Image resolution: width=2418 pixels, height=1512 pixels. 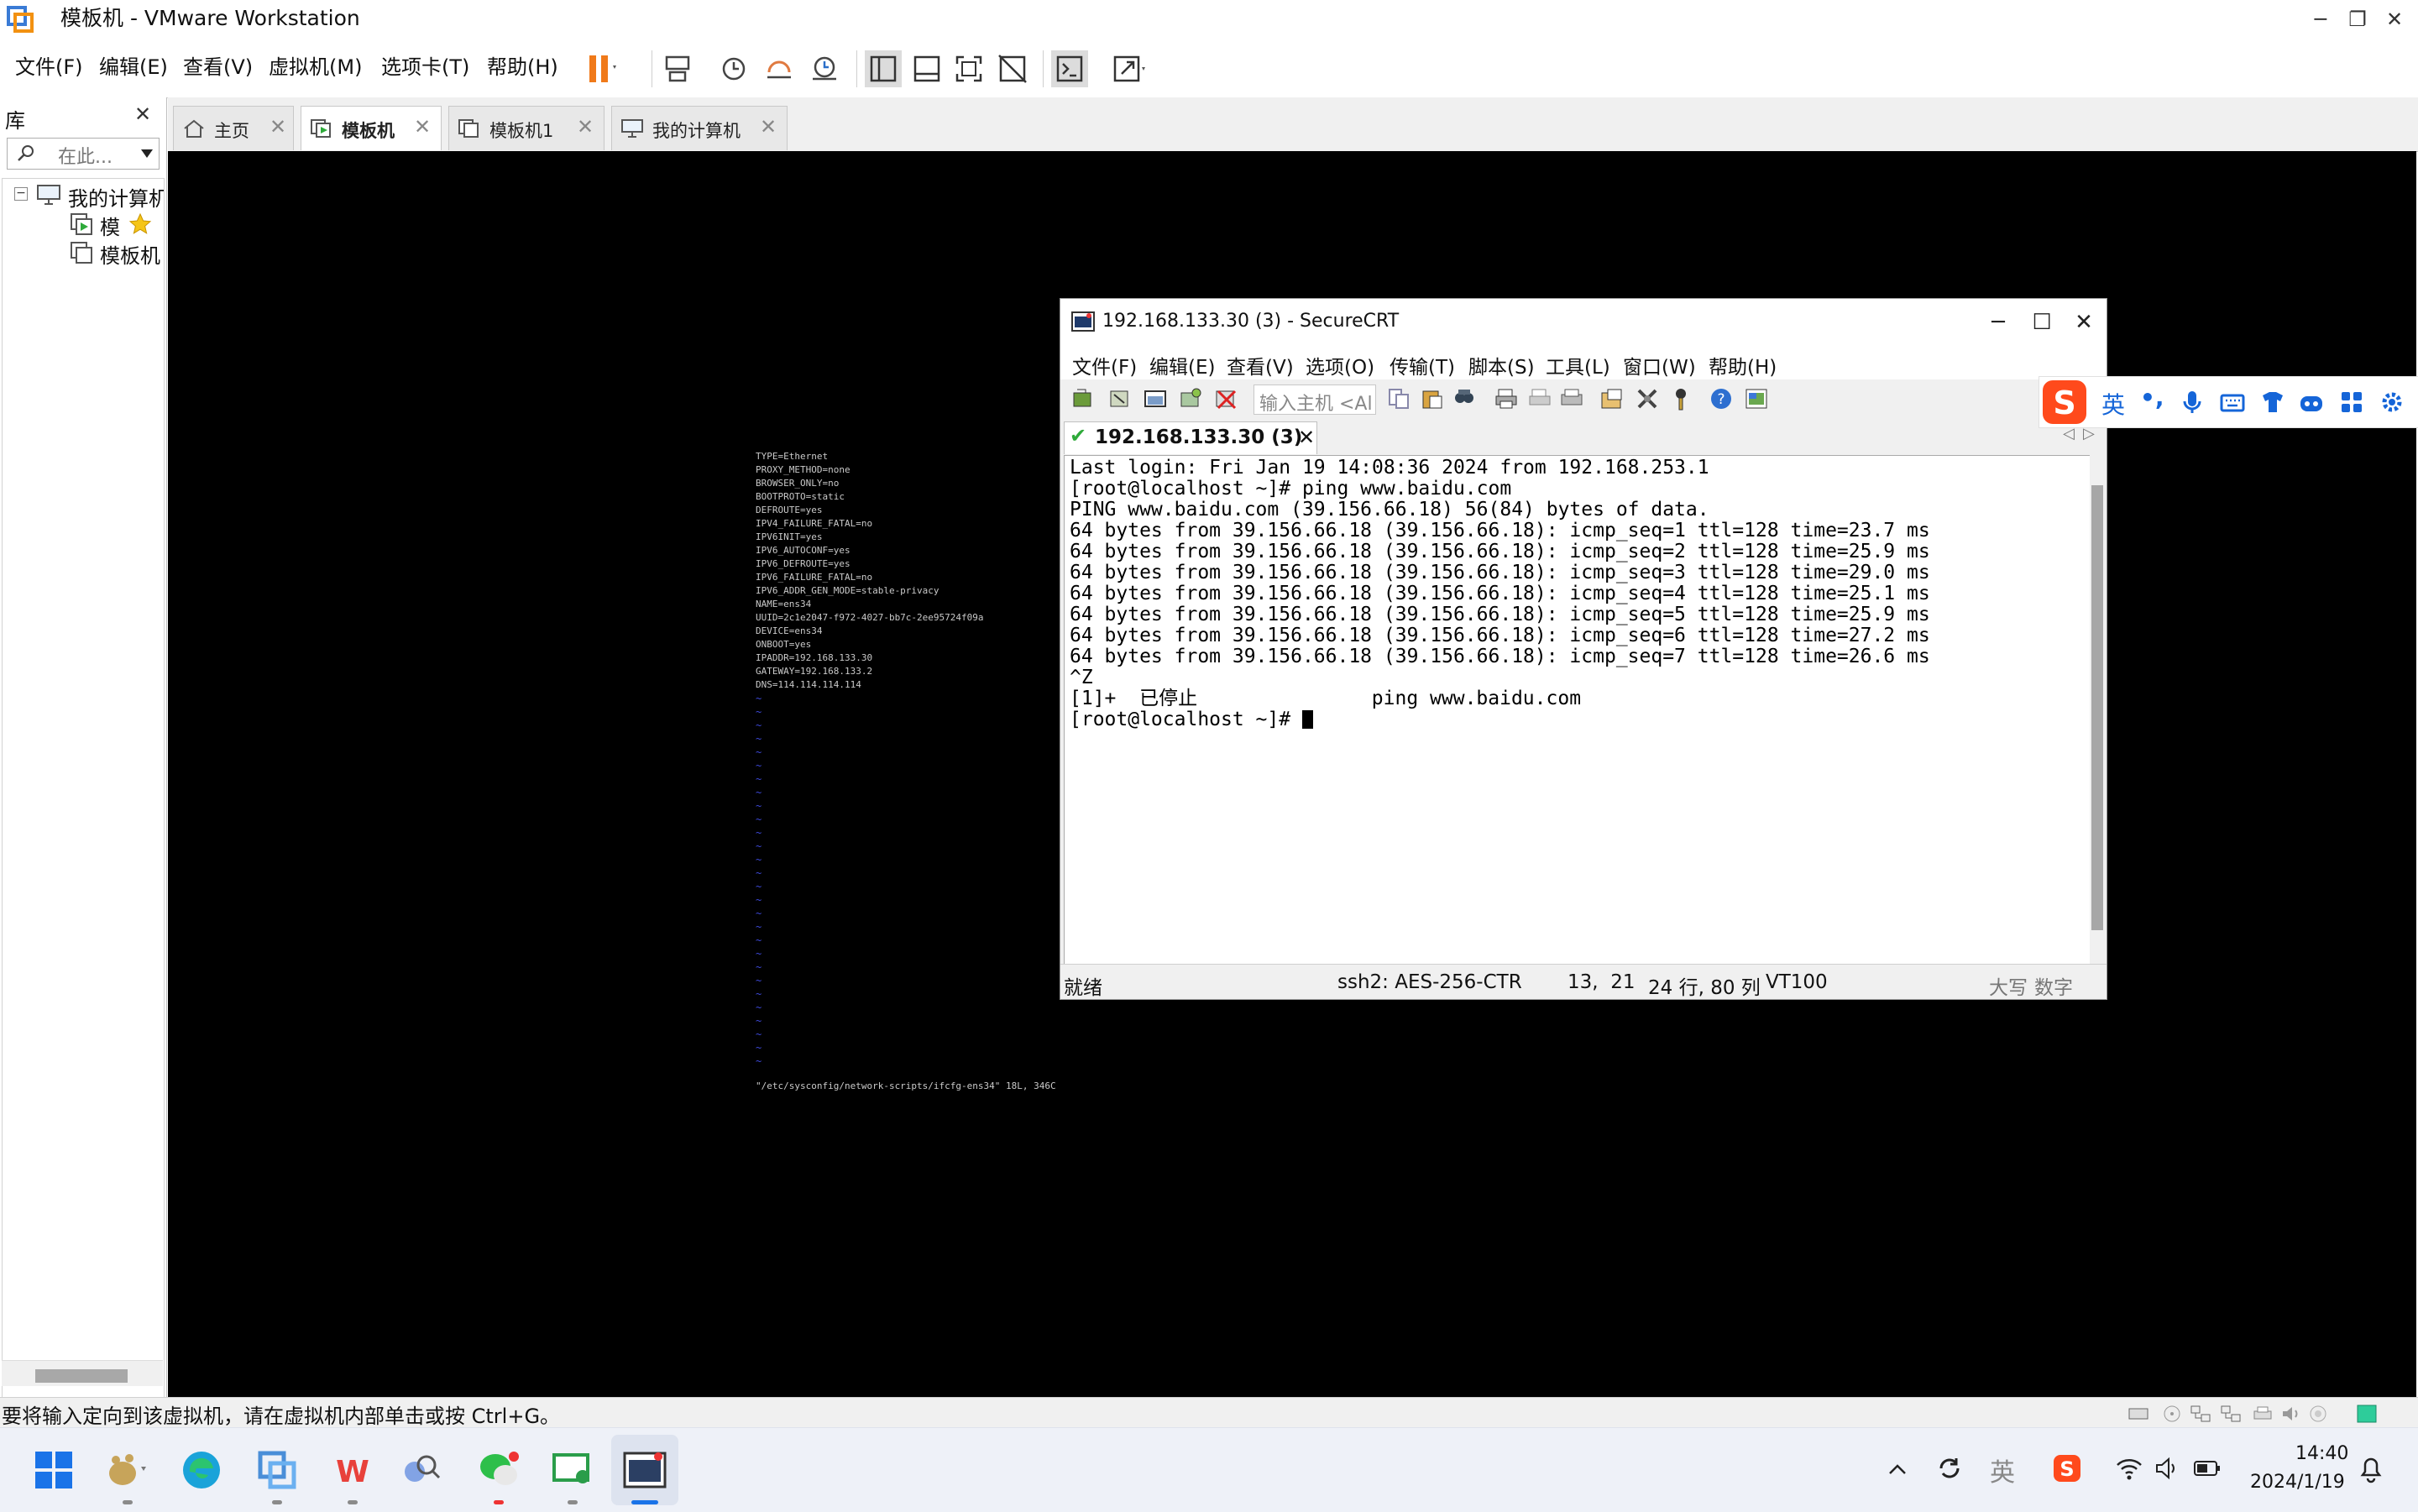 What do you see at coordinates (1539, 398) in the screenshot?
I see `print-selection-icon` at bounding box center [1539, 398].